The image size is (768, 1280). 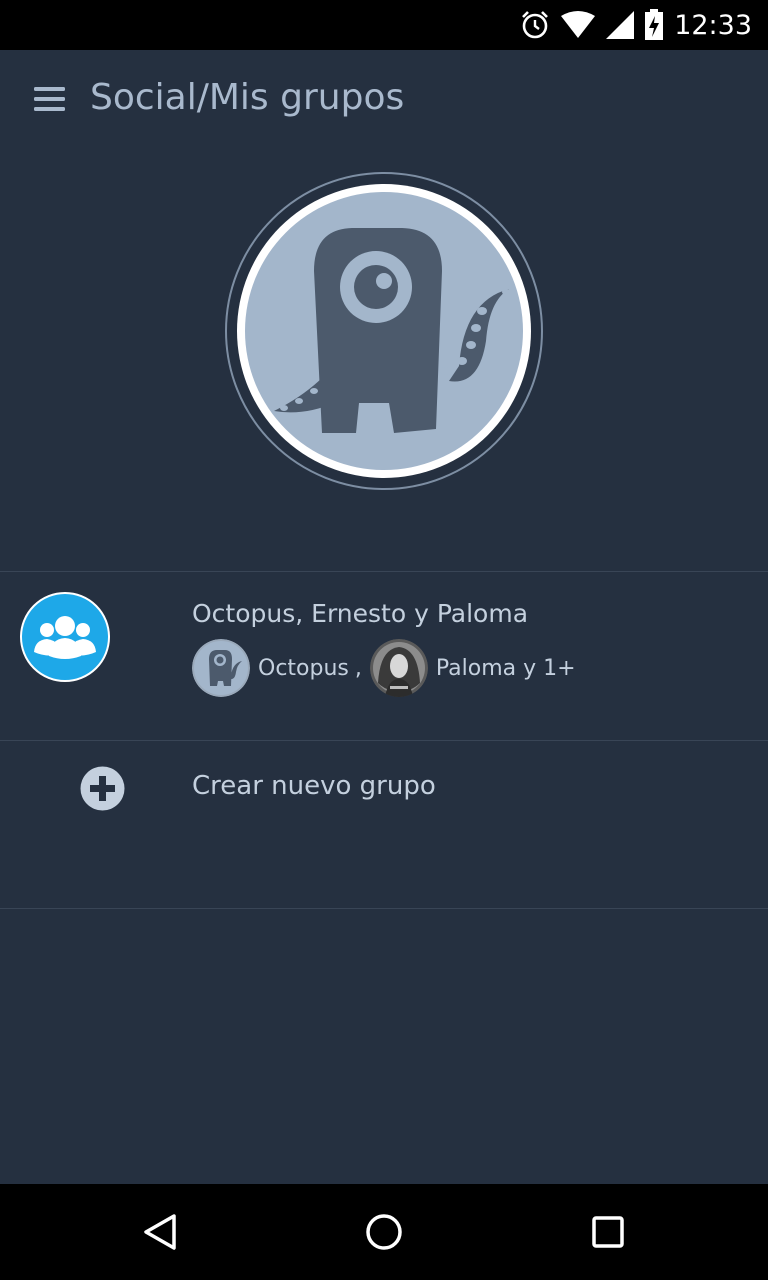 I want to click on home-icon, so click(x=384, y=1232).